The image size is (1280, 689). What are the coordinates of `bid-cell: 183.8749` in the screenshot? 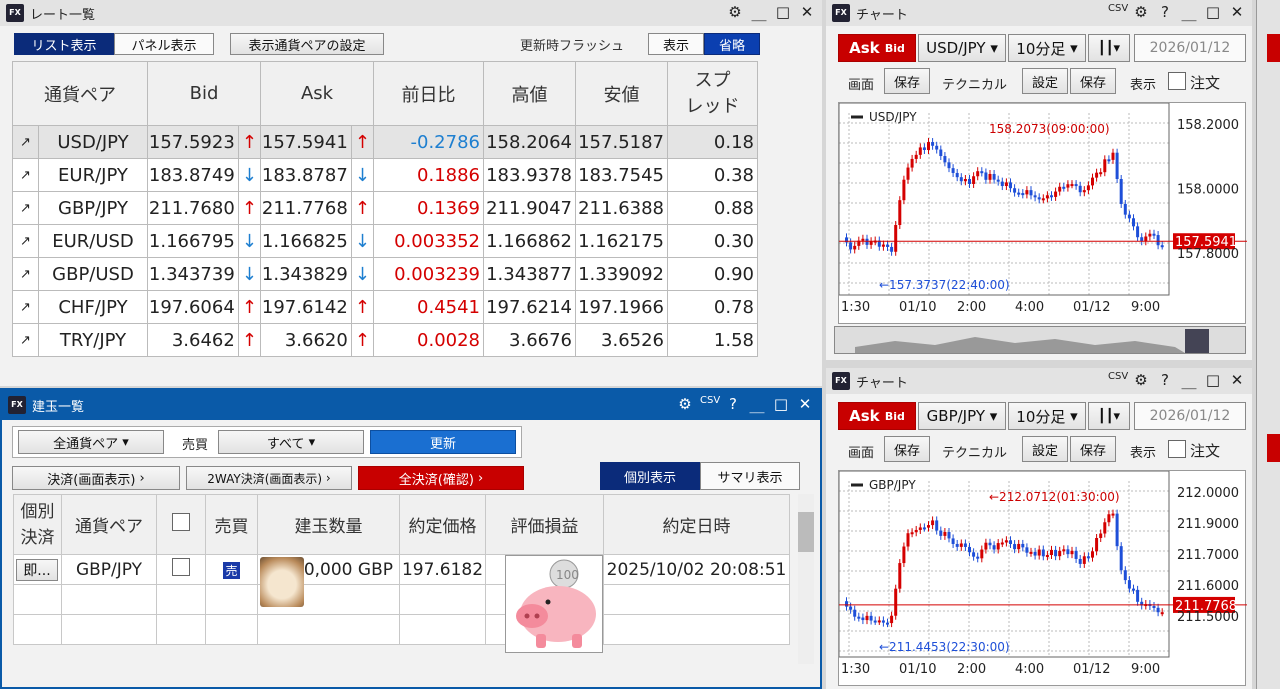 It's located at (193, 175).